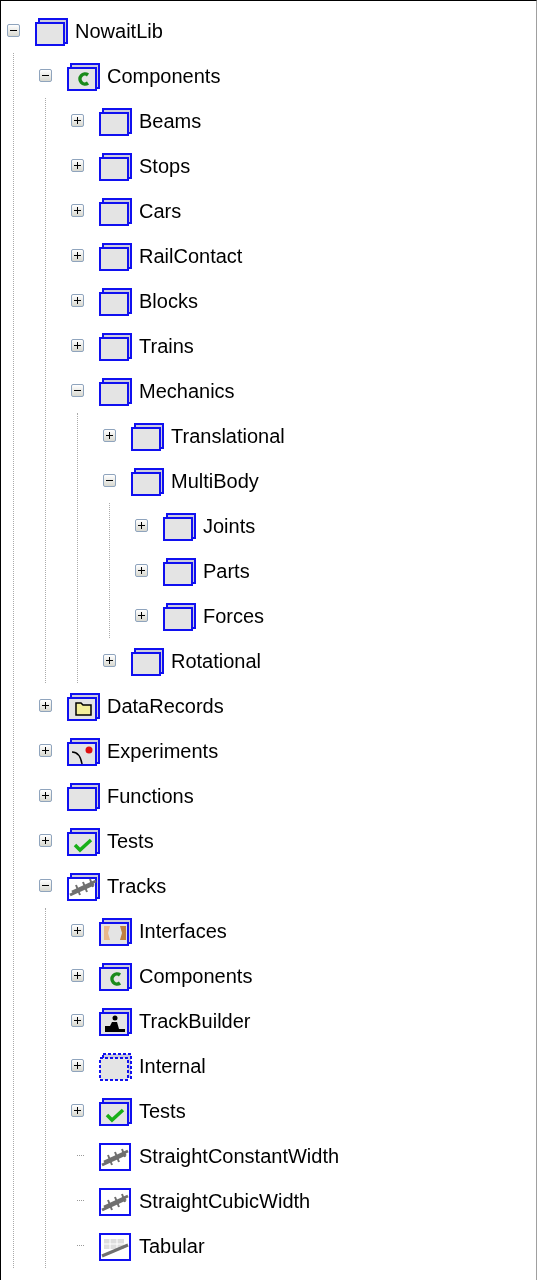  What do you see at coordinates (183, 930) in the screenshot?
I see `tree-item-label: Interfaces` at bounding box center [183, 930].